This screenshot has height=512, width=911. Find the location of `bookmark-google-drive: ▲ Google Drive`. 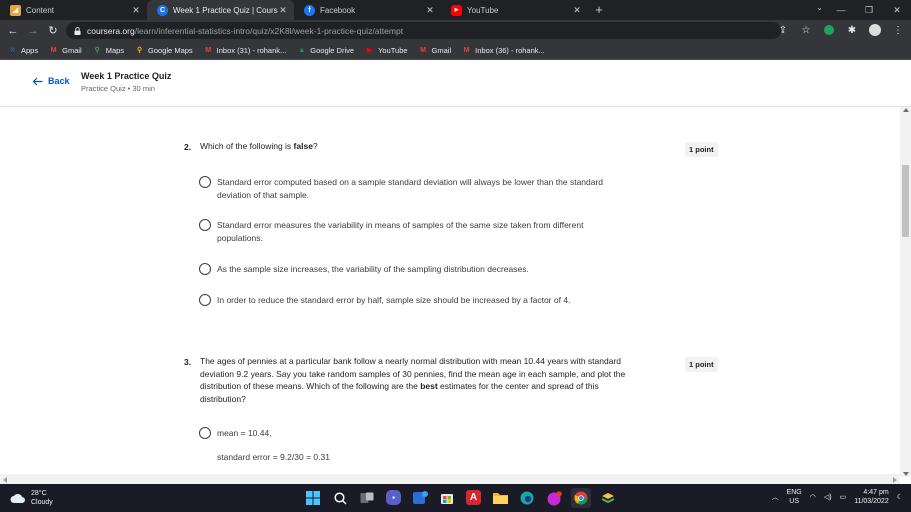

bookmark-google-drive: ▲ Google Drive is located at coordinates (325, 50).